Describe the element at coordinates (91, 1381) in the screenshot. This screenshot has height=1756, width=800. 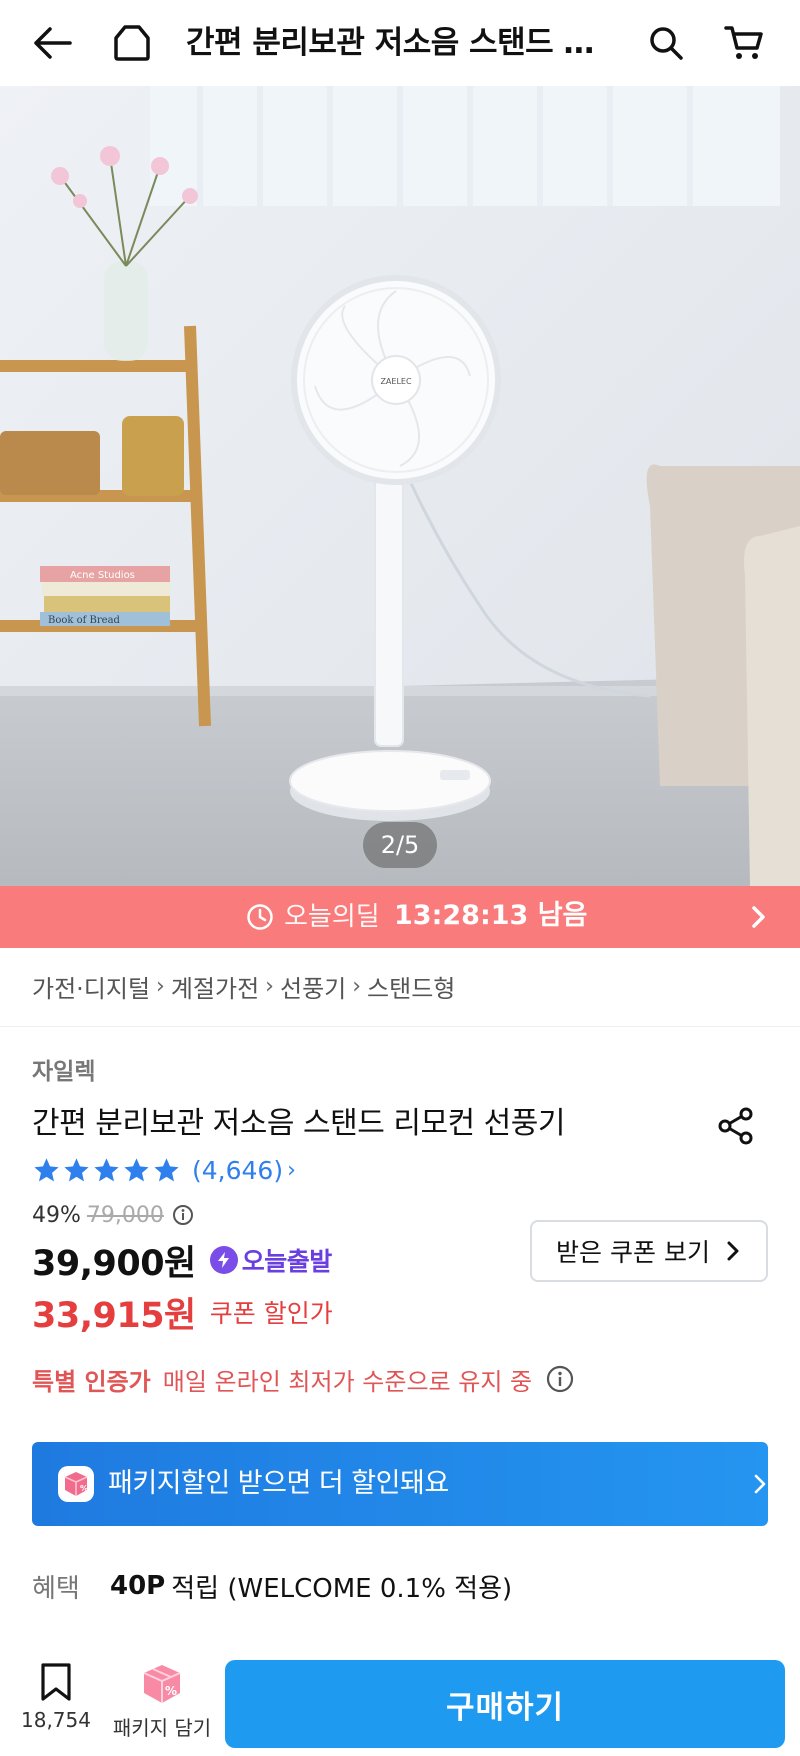
I see `special-price-label: 특별 인증가` at that location.